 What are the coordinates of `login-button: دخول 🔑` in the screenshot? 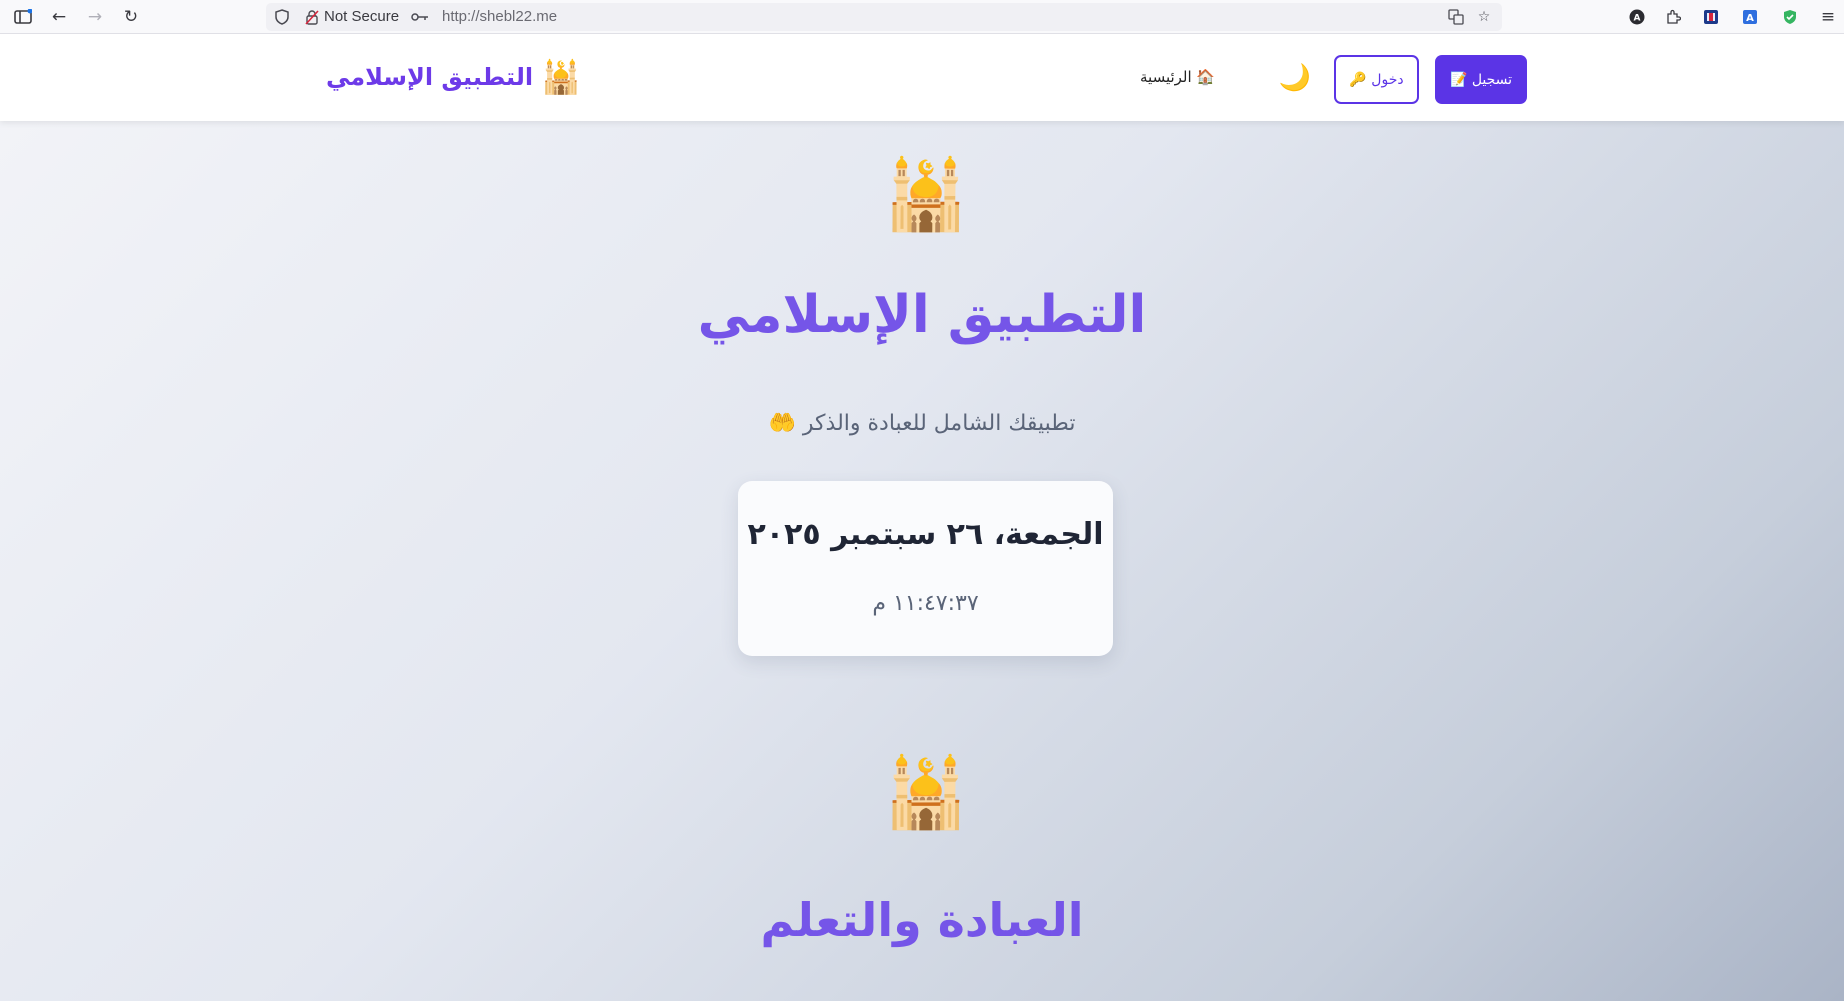 It's located at (1376, 79).